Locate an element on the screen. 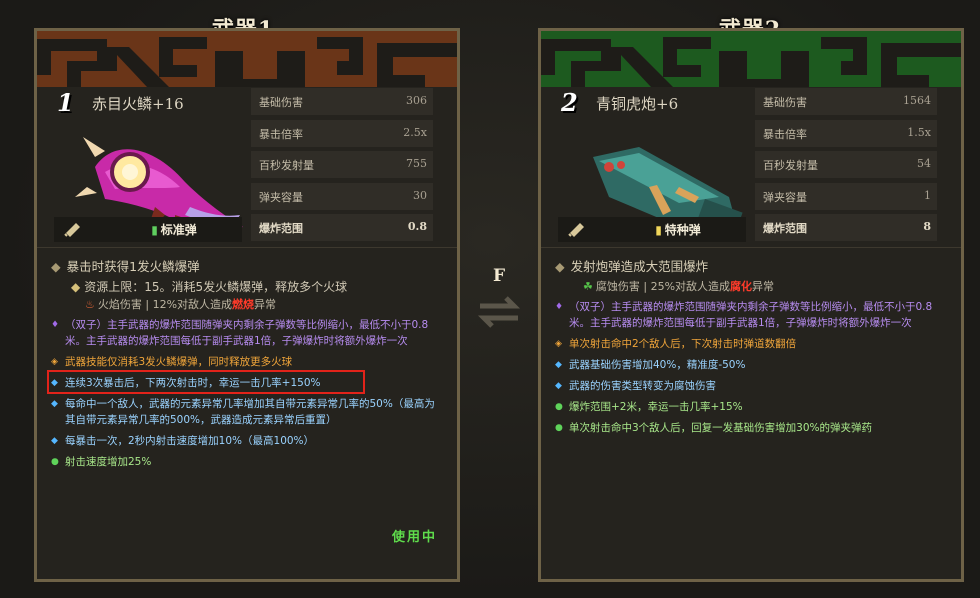  in-use-status: 使用中 is located at coordinates (414, 537).